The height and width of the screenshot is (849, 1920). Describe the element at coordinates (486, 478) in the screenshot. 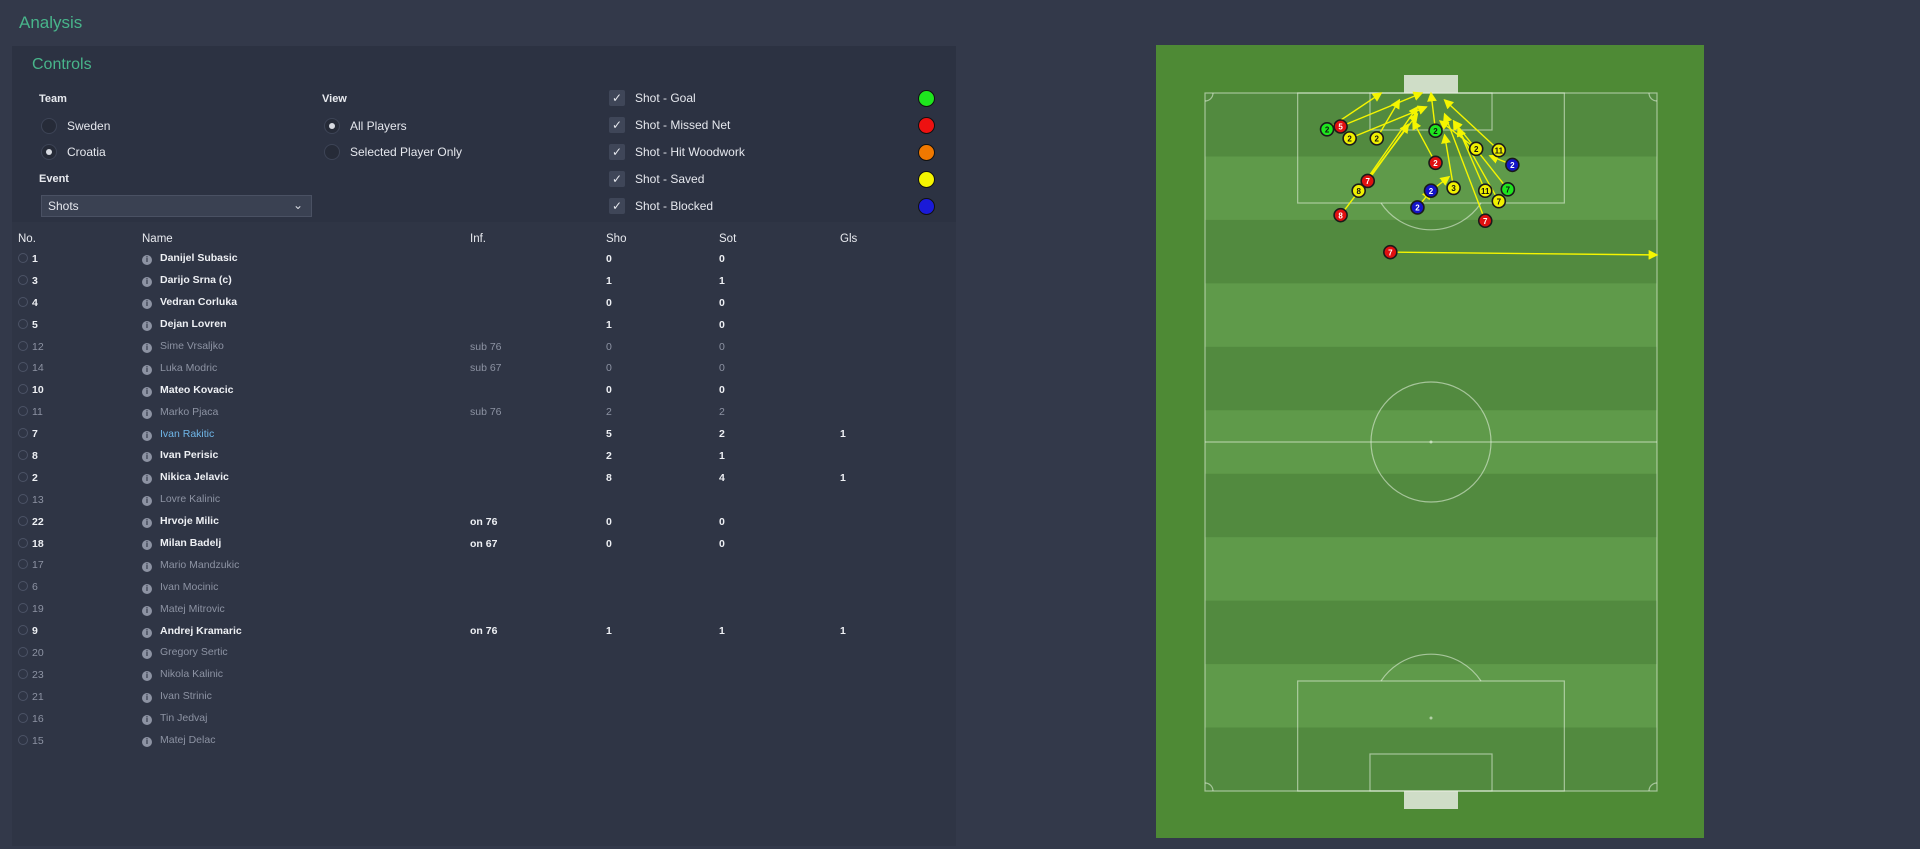

I see `table-row: 2 i Nikica Jelavic 8 4 1` at that location.